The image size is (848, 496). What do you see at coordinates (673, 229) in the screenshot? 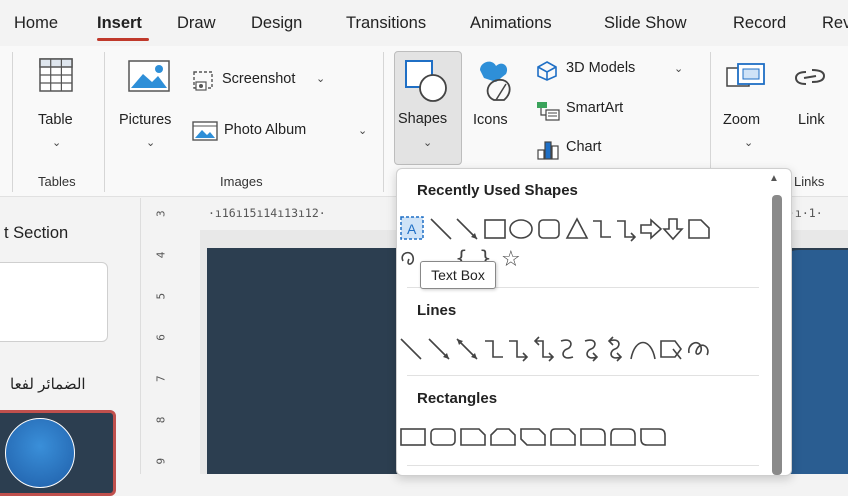
I see `down-arrow-icon` at bounding box center [673, 229].